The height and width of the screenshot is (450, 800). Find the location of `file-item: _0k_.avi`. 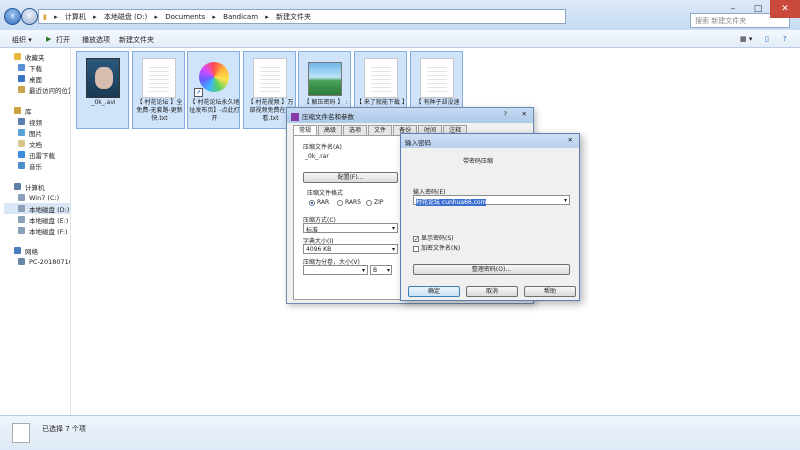

file-item: _0k_.avi is located at coordinates (102, 90).